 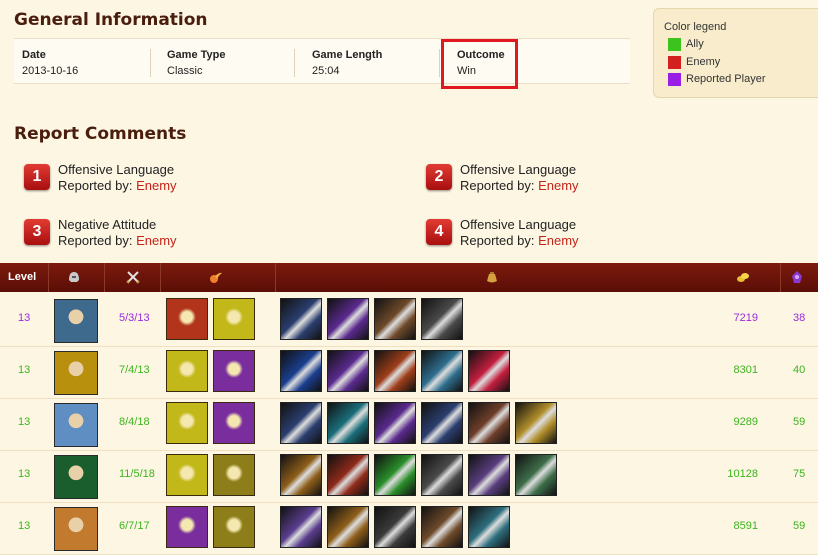 I want to click on player-row: 13 7/4/13 8301 40, so click(x=409, y=372).